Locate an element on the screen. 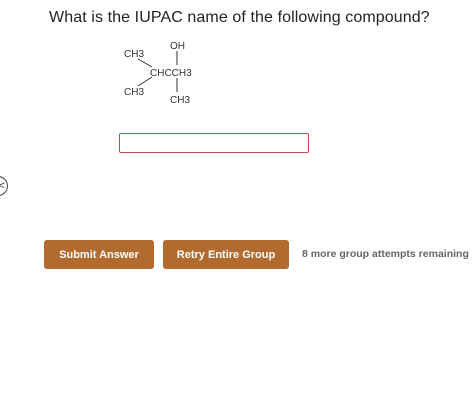  retry-entire-group-button: Retry Entire Group is located at coordinates (226, 254).